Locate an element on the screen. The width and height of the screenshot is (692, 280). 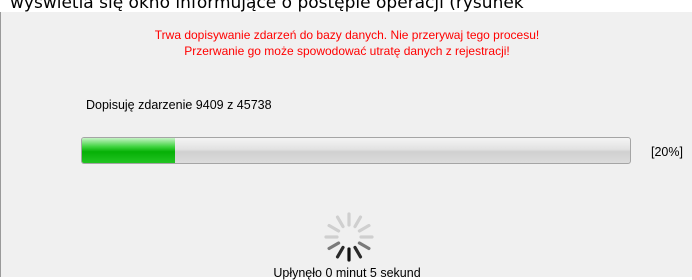
elapsed-time-text: Upłynęło 0 minut 5 sekund is located at coordinates (347, 273).